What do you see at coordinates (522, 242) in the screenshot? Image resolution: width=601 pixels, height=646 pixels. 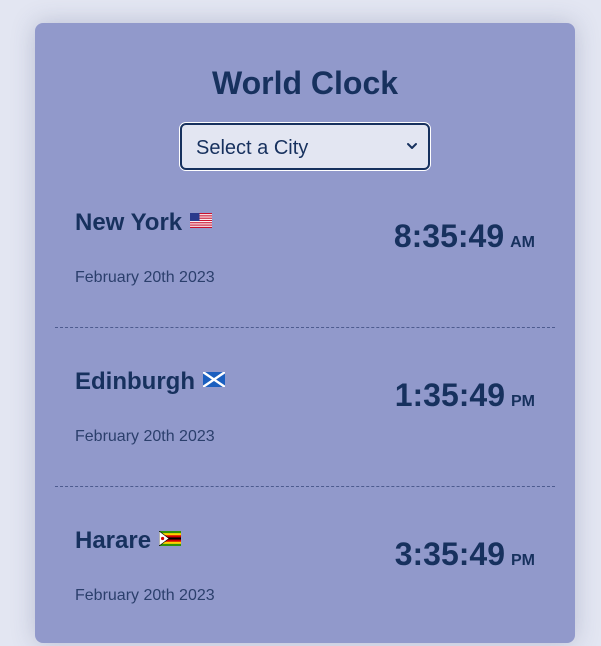 I see `clock-ampm: AM` at bounding box center [522, 242].